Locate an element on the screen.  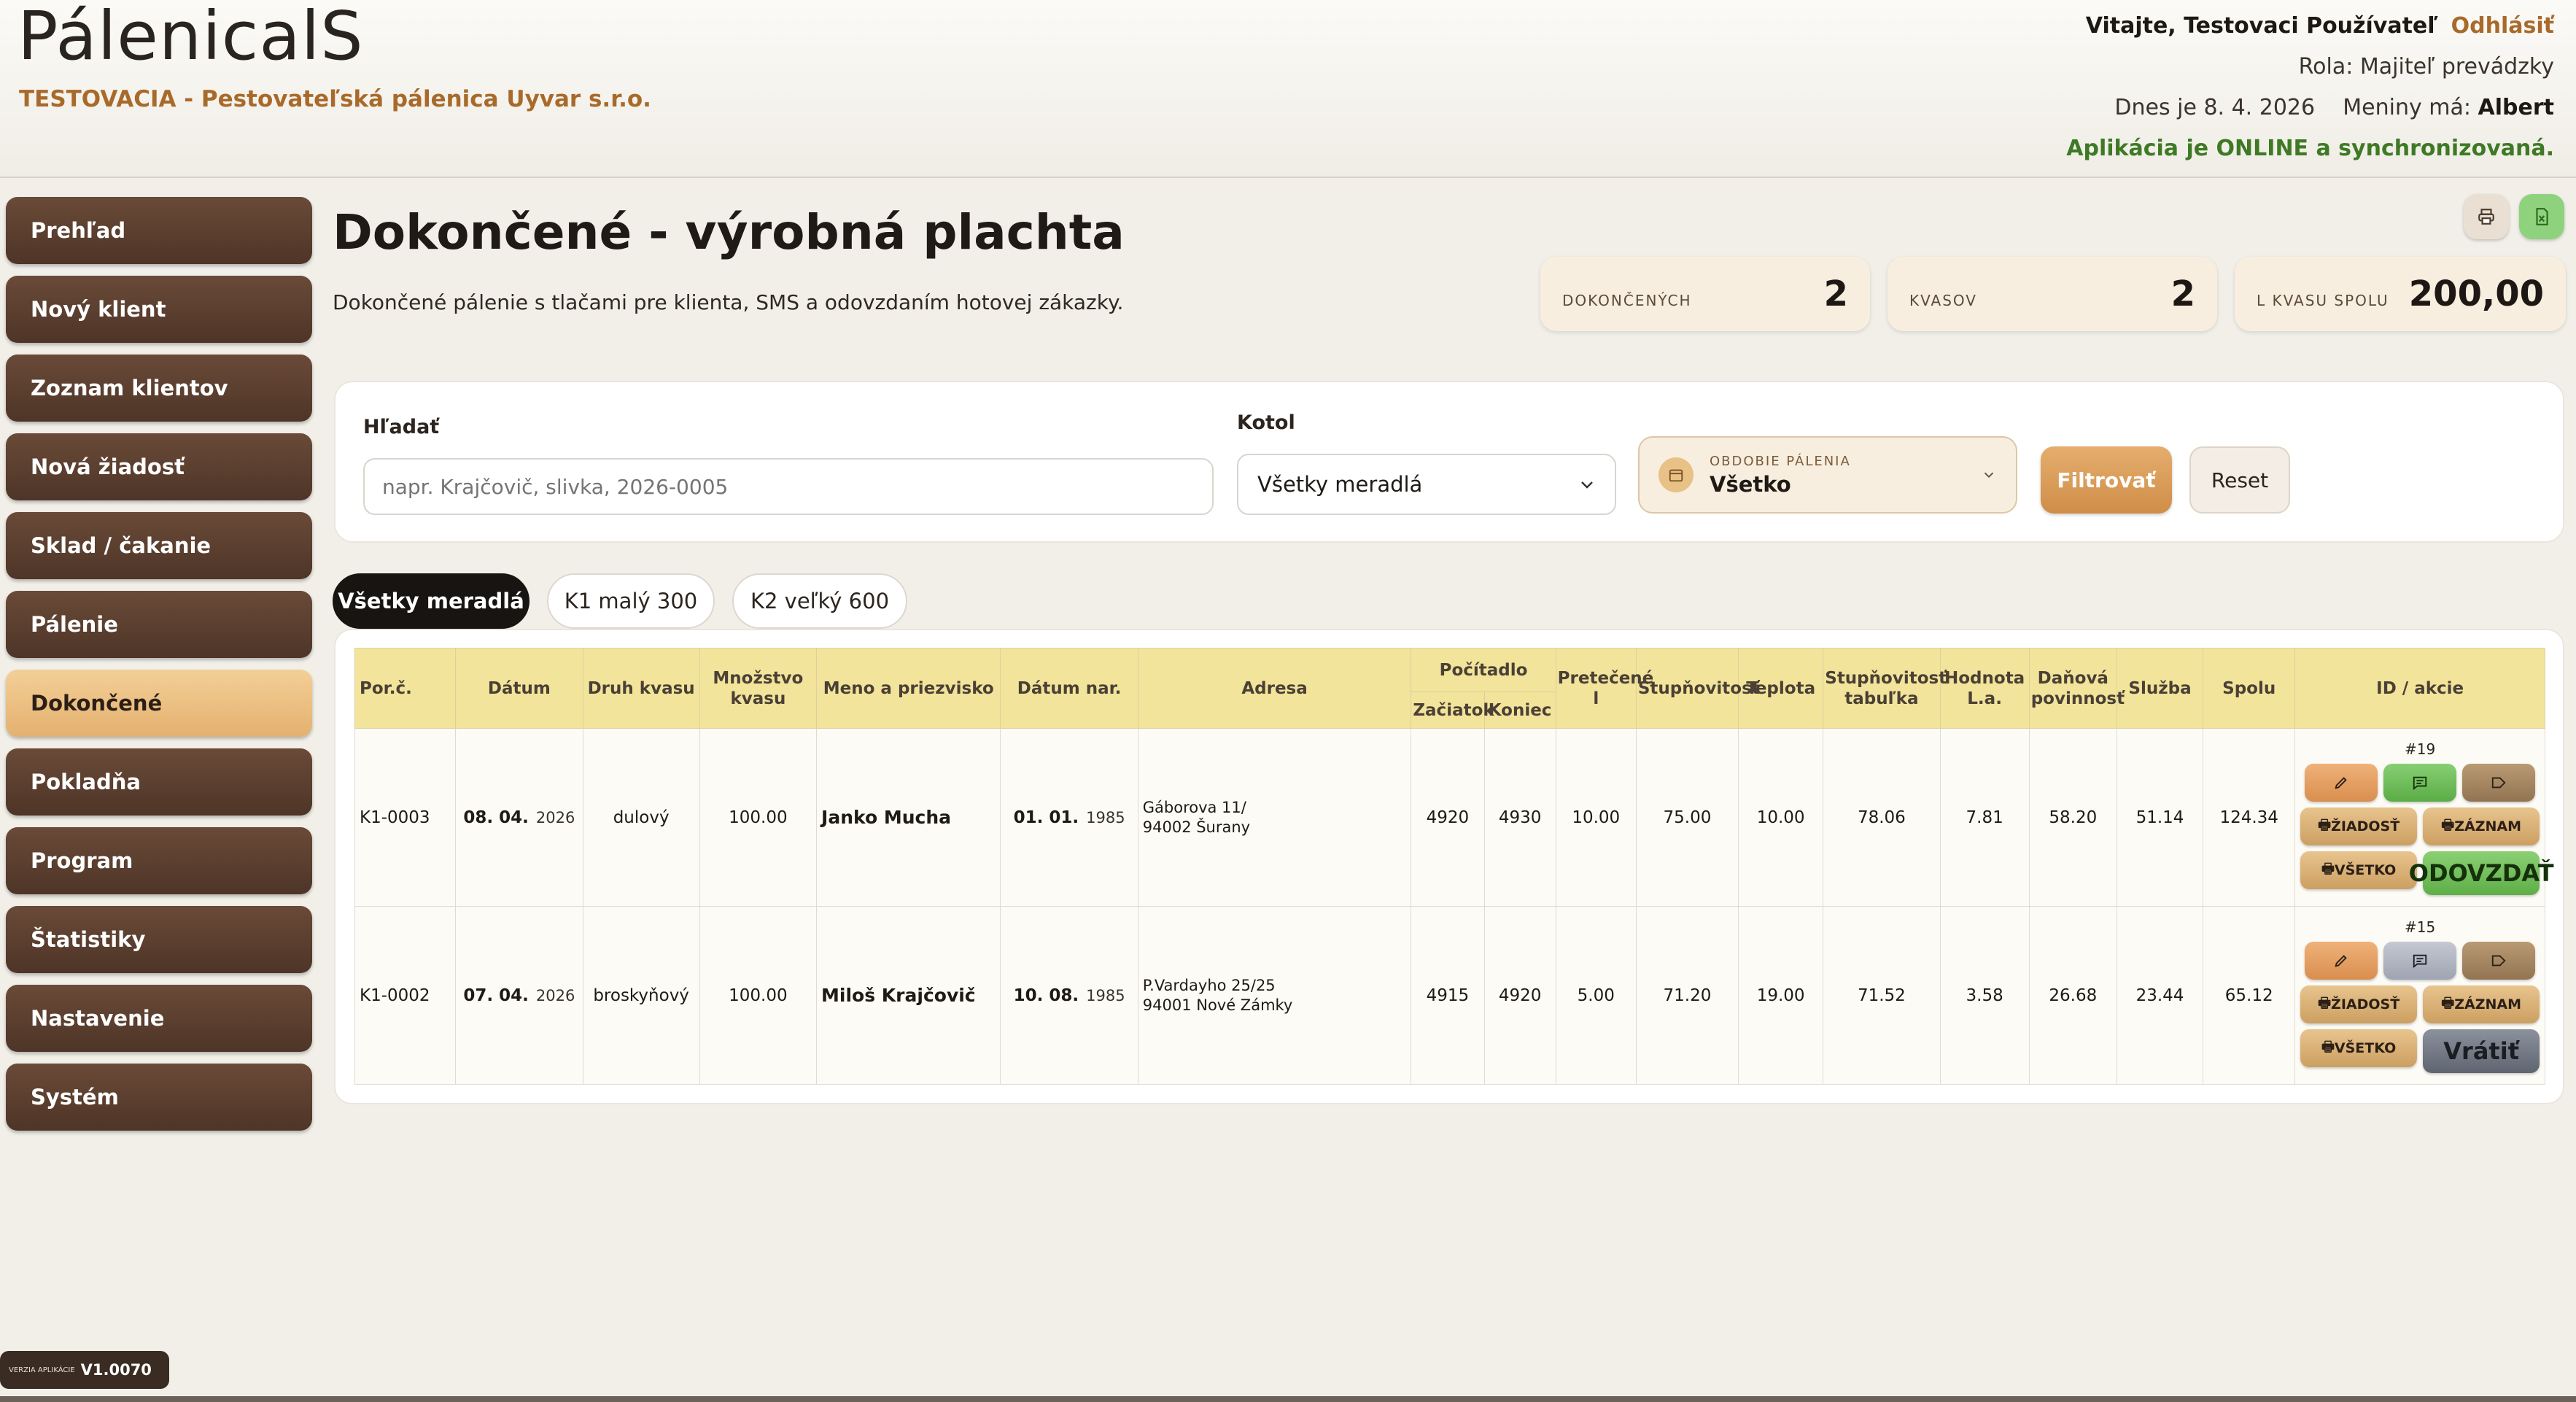
cell-teplota: 10.00 is located at coordinates (1781, 817).